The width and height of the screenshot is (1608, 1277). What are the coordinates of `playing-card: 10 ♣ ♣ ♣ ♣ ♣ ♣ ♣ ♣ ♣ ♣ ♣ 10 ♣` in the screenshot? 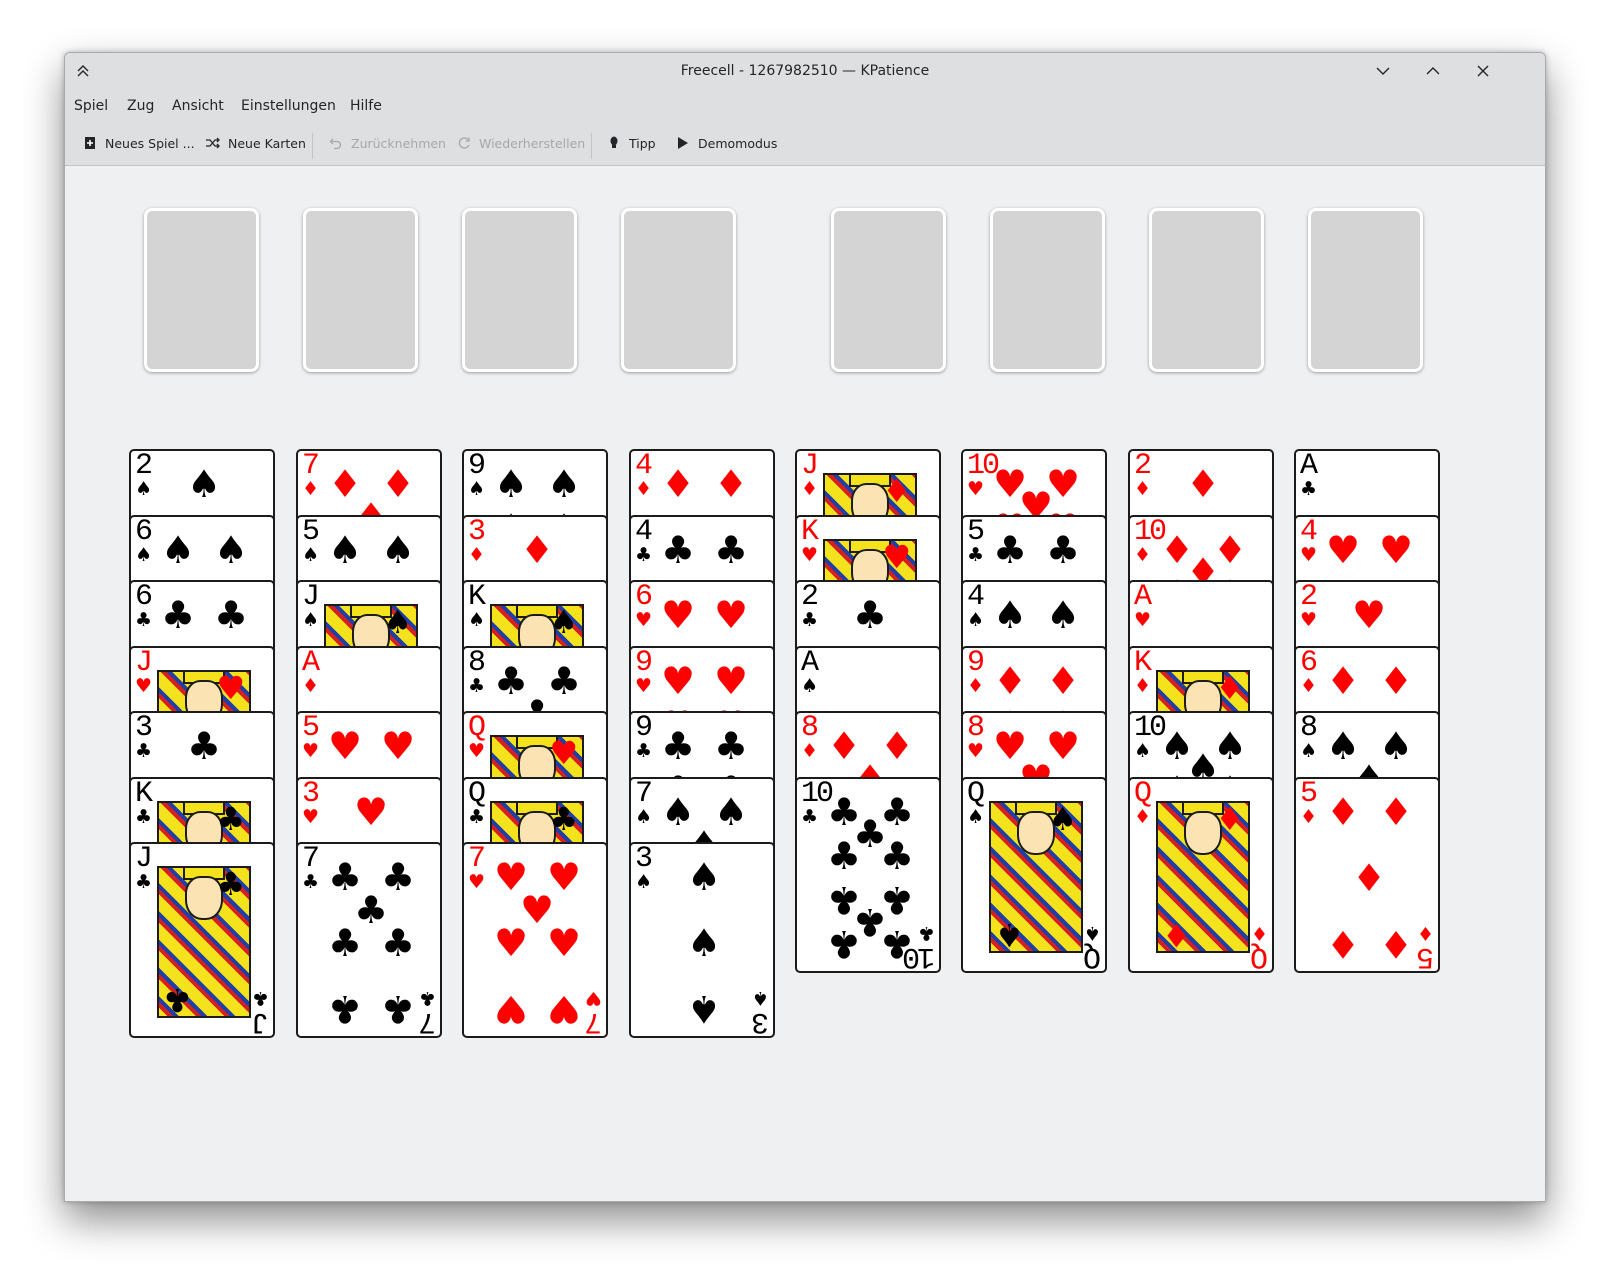 It's located at (868, 874).